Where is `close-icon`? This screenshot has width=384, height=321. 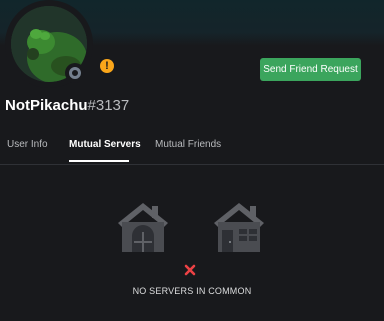 close-icon is located at coordinates (190, 270).